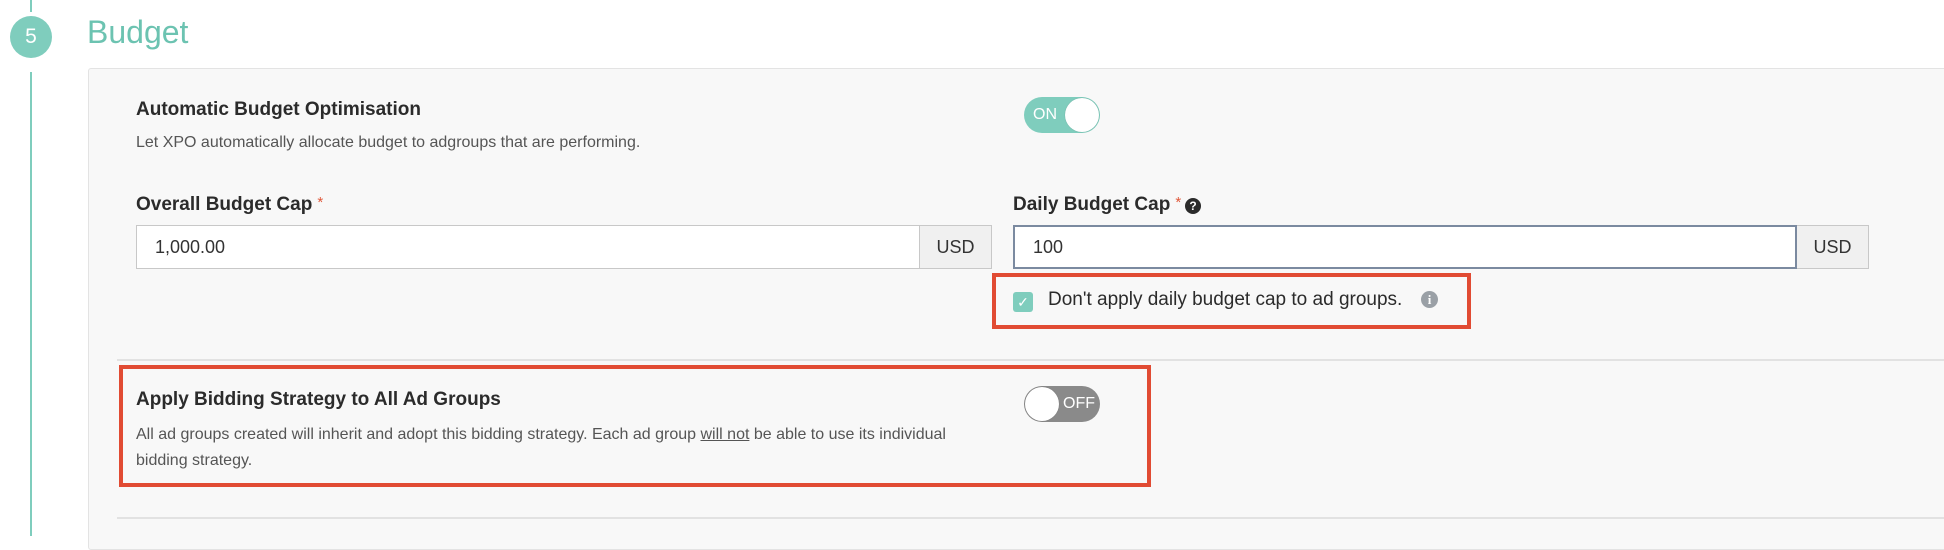 Image resolution: width=1944 pixels, height=550 pixels. Describe the element at coordinates (138, 32) in the screenshot. I see `section-title: Budget` at that location.